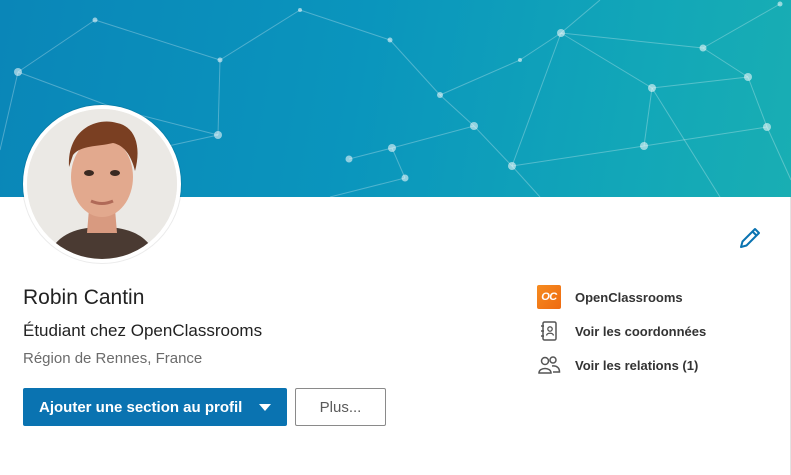  I want to click on sidebar-item-label: OpenClassrooms, so click(629, 297).